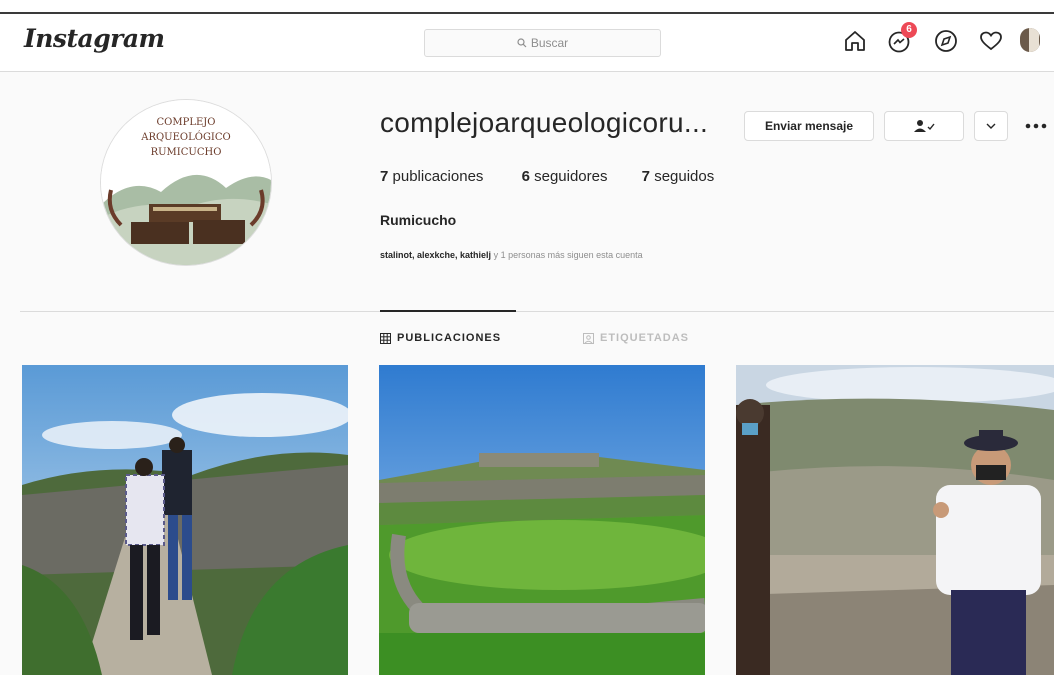  I want to click on search-input: Buscar, so click(542, 43).